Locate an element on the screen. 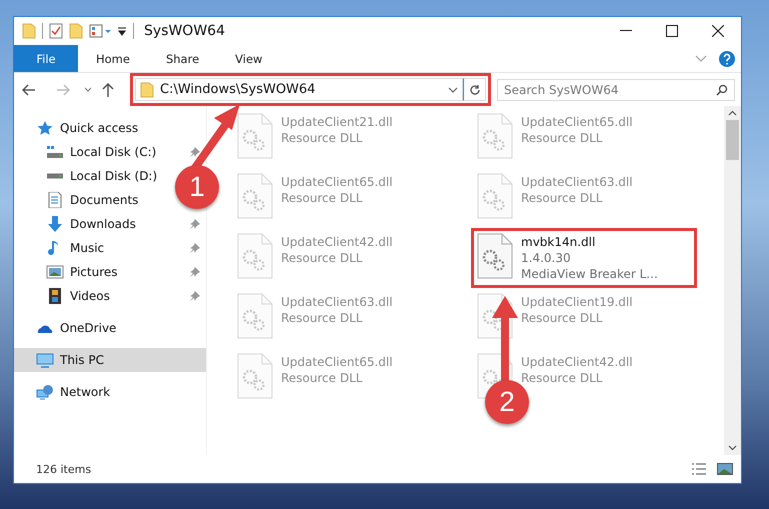 The height and width of the screenshot is (509, 769). search-icon is located at coordinates (722, 90).